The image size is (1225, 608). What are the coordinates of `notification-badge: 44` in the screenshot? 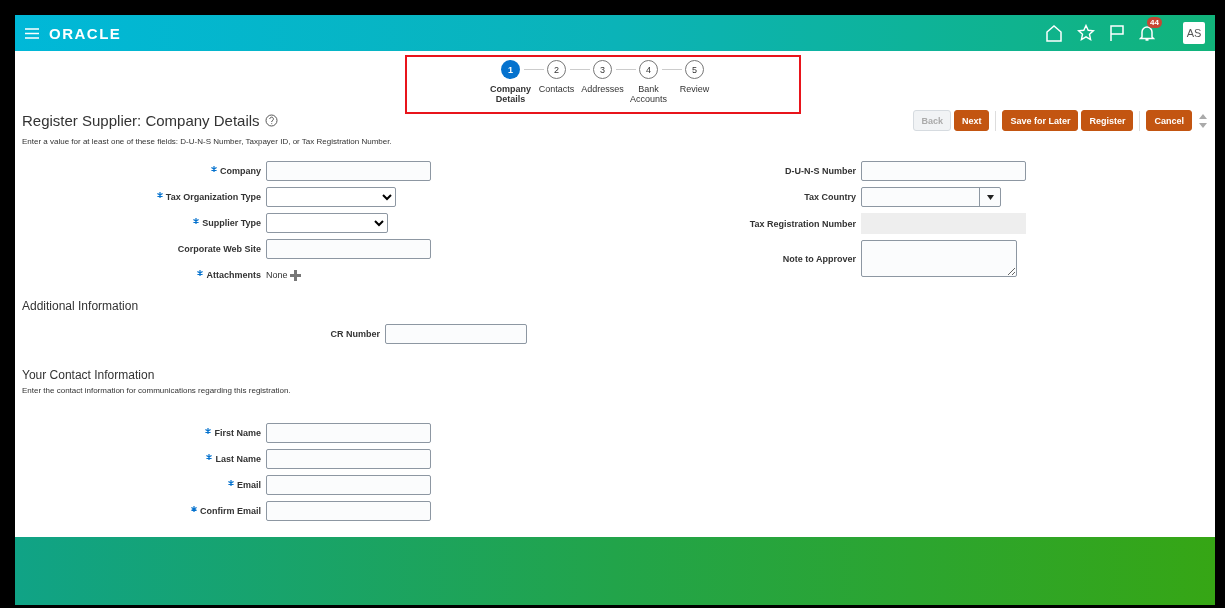 It's located at (1154, 22).